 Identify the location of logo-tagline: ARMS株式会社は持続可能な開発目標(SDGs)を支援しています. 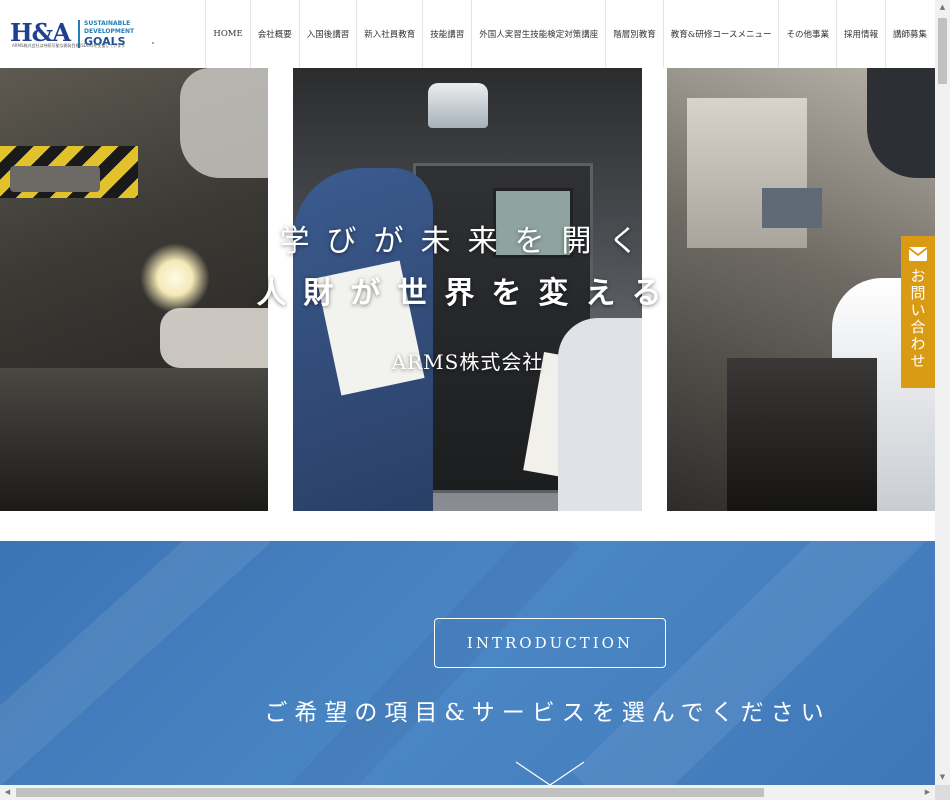
(69, 45).